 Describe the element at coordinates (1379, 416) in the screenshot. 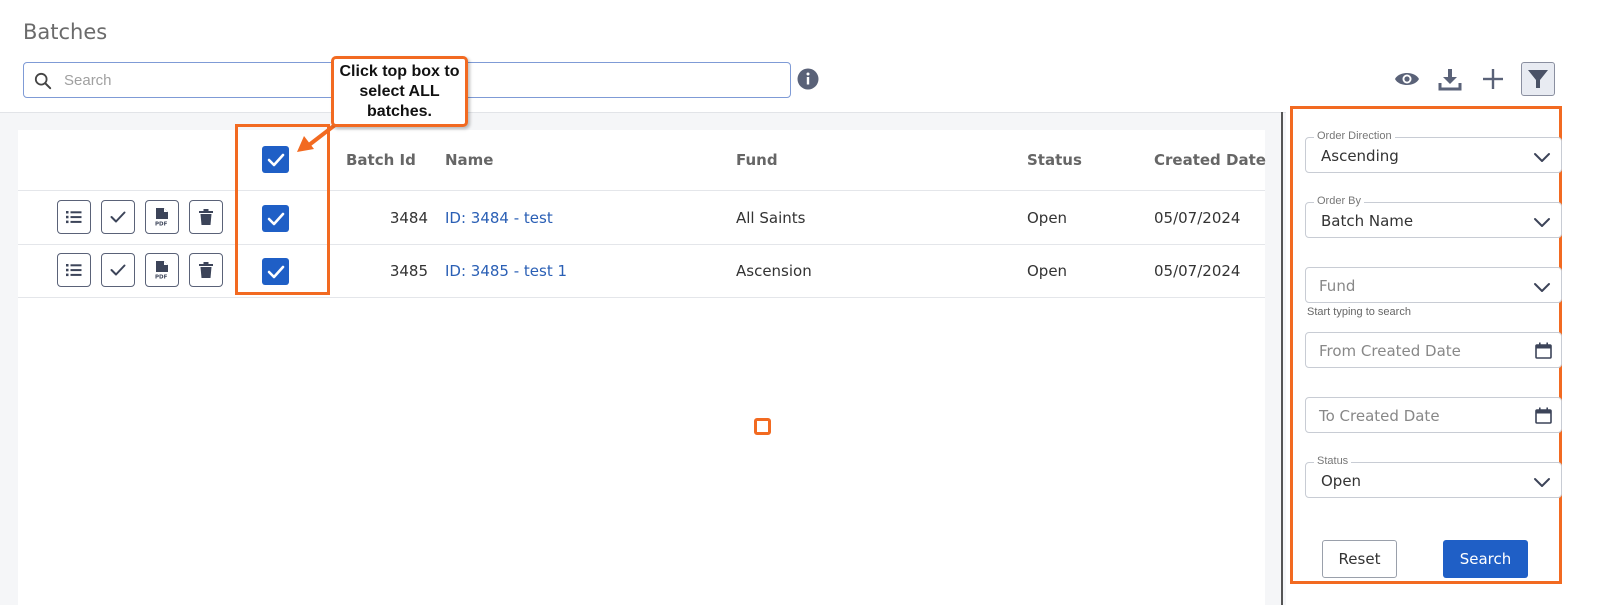

I see `to-date-placeholder: To Created Date` at that location.